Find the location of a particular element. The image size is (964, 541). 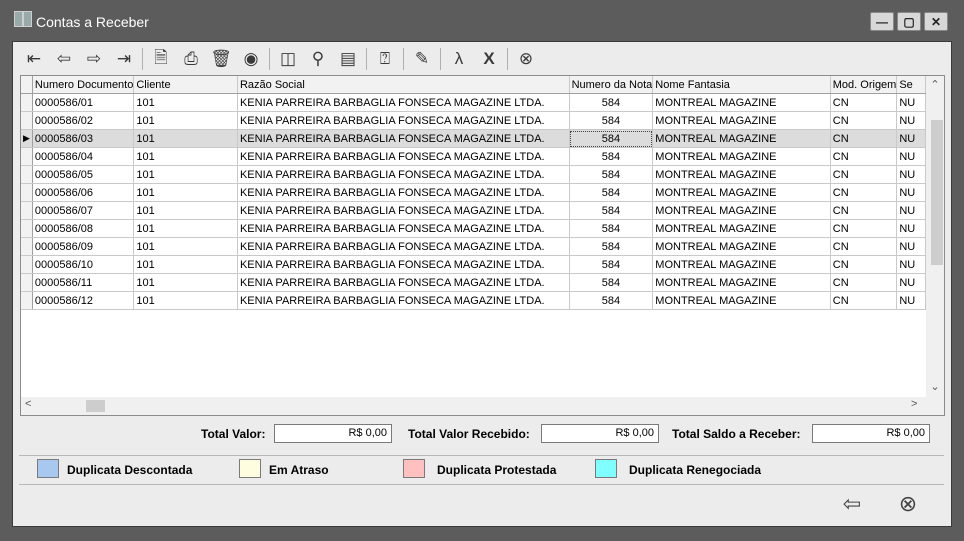

table-cell: 0000586/02 is located at coordinates (83, 120).